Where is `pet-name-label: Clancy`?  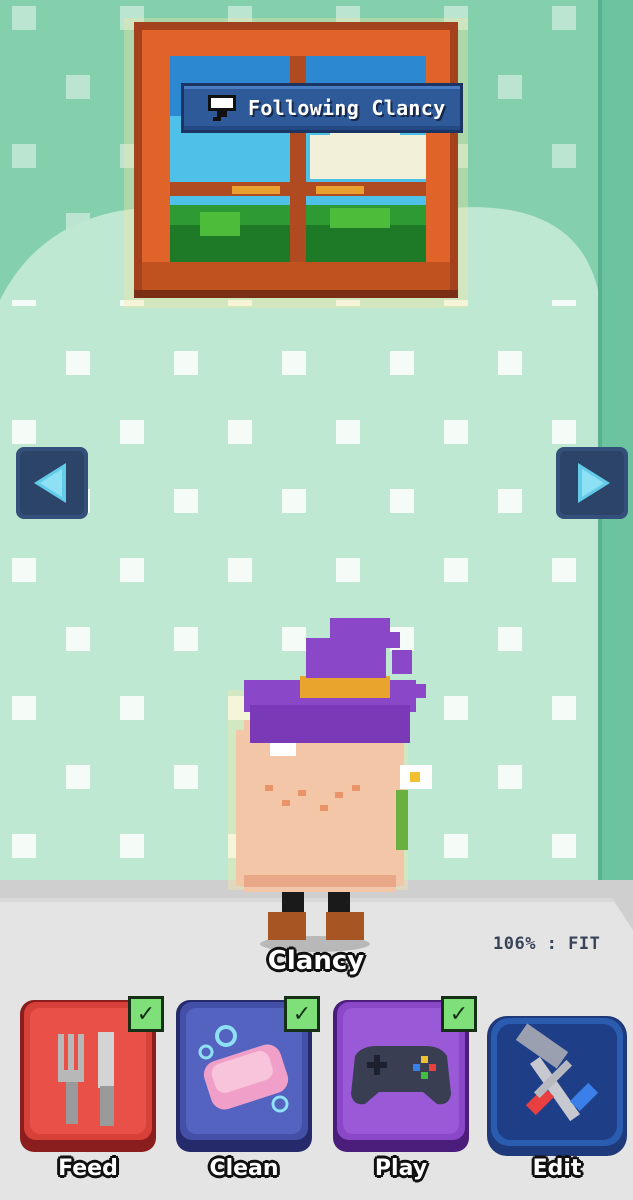 pet-name-label: Clancy is located at coordinates (316, 961).